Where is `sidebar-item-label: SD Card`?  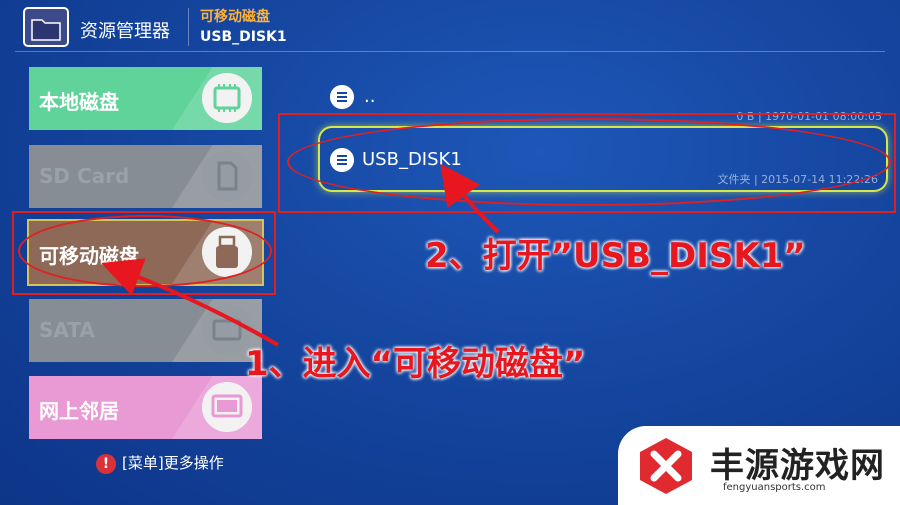 sidebar-item-label: SD Card is located at coordinates (84, 176).